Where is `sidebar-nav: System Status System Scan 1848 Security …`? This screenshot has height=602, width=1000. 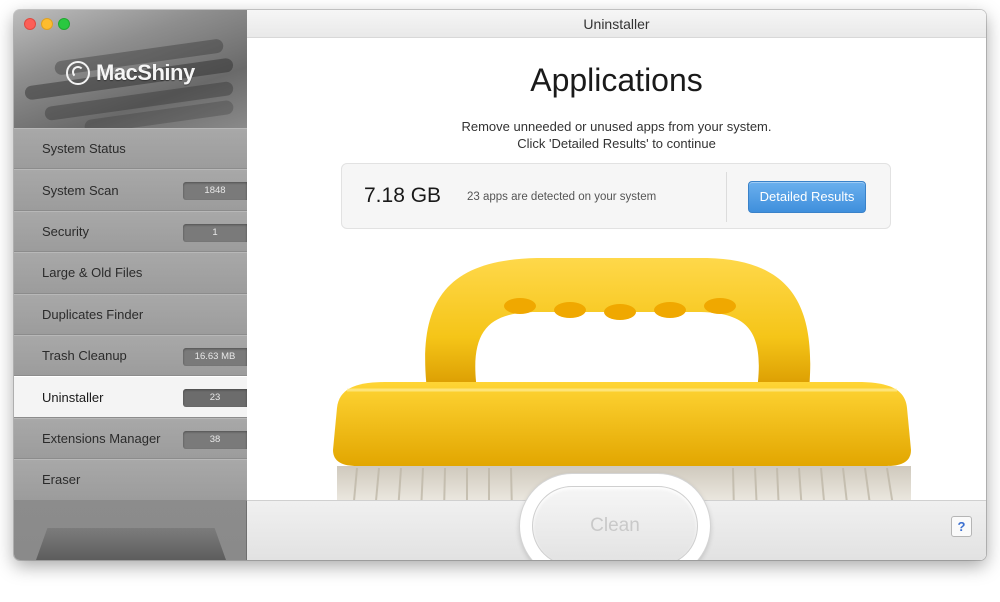 sidebar-nav: System Status System Scan 1848 Security … is located at coordinates (130, 314).